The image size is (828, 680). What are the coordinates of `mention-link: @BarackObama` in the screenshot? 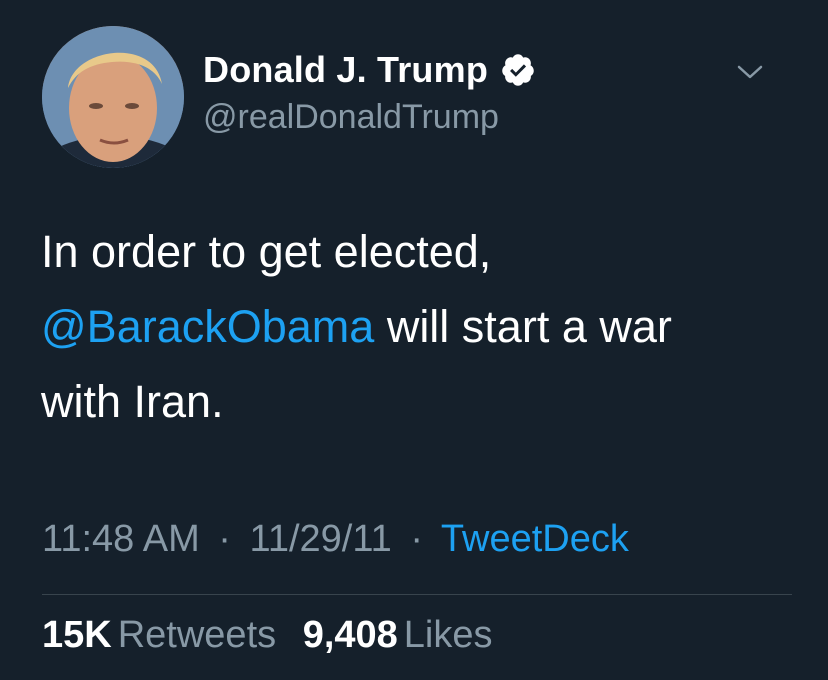 It's located at (207, 326).